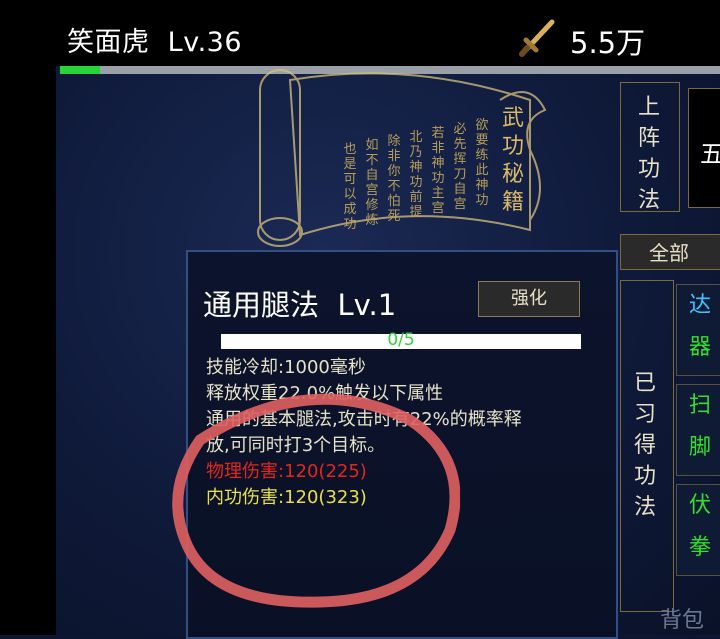 This screenshot has width=720, height=639. Describe the element at coordinates (80, 70) in the screenshot. I see `exp-fill` at that location.